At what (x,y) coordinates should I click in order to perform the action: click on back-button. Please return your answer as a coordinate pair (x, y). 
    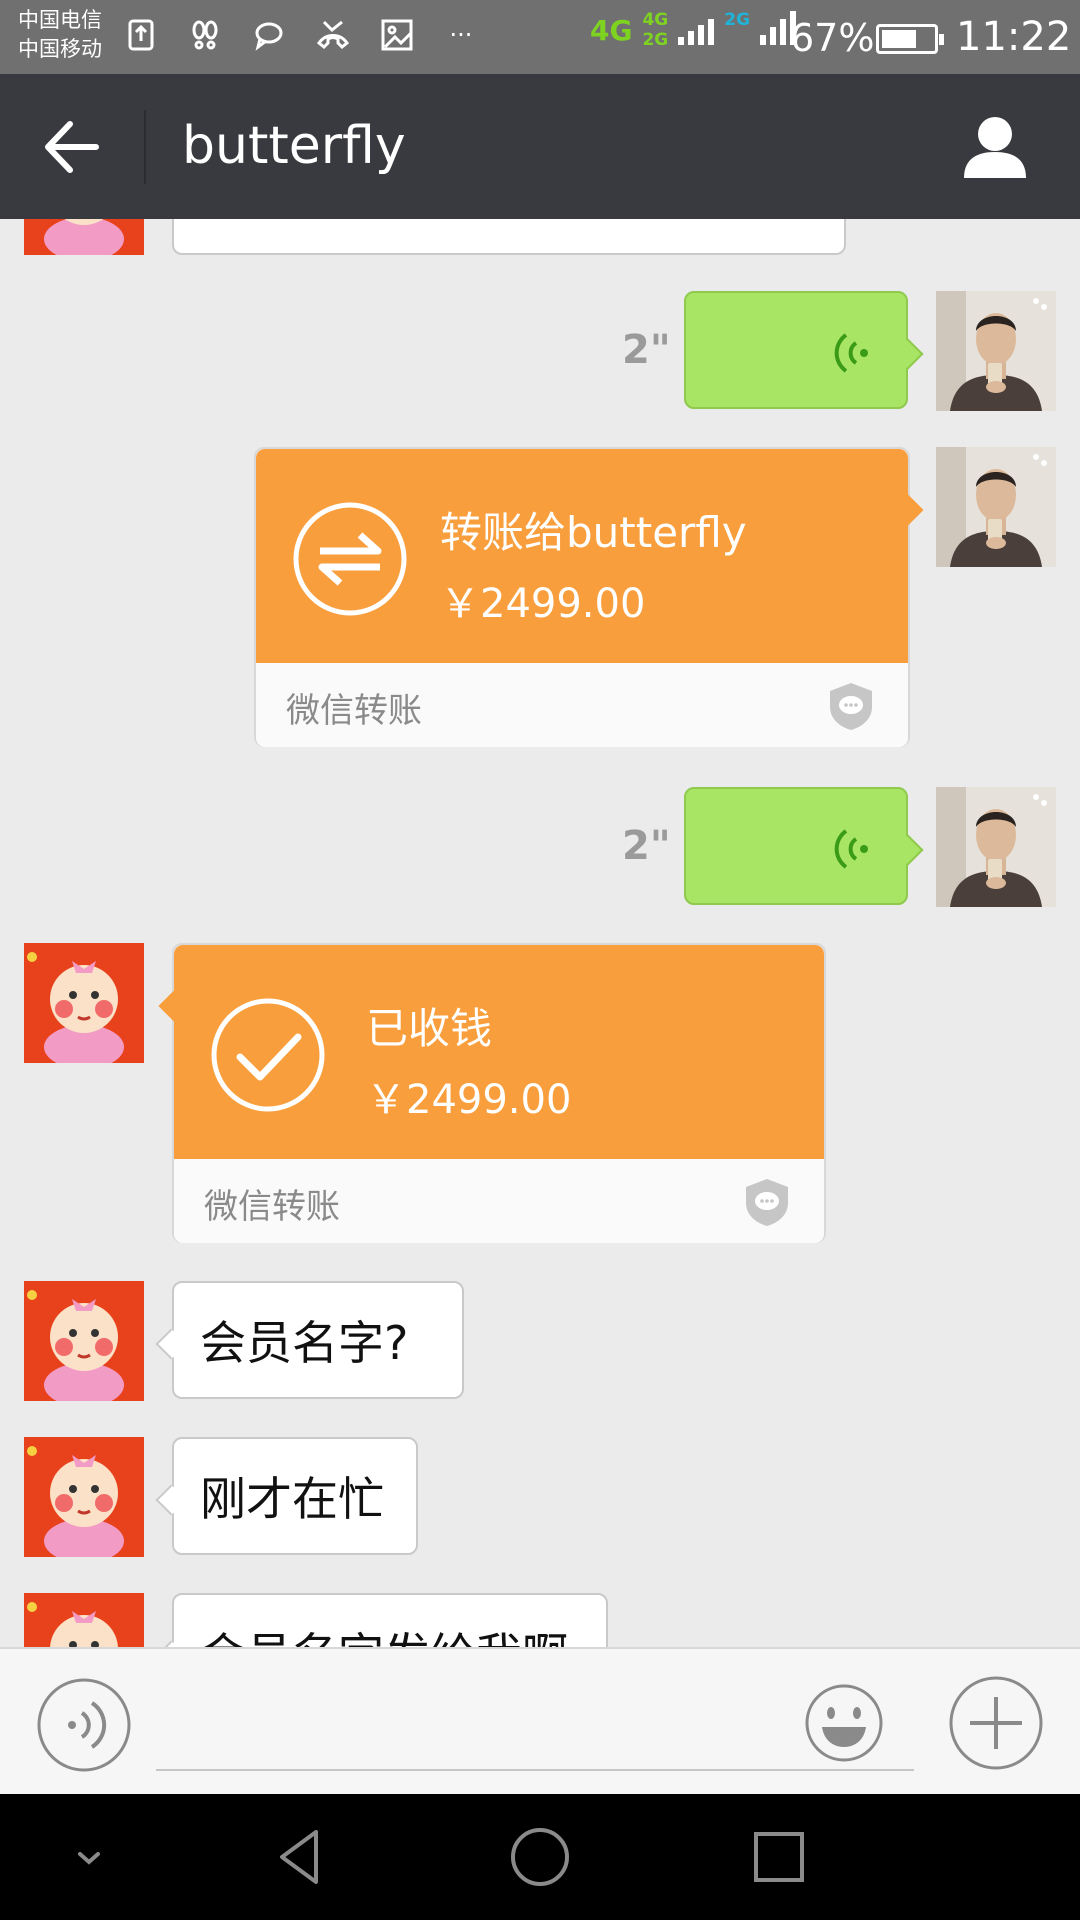
    Looking at the image, I should click on (73, 147).